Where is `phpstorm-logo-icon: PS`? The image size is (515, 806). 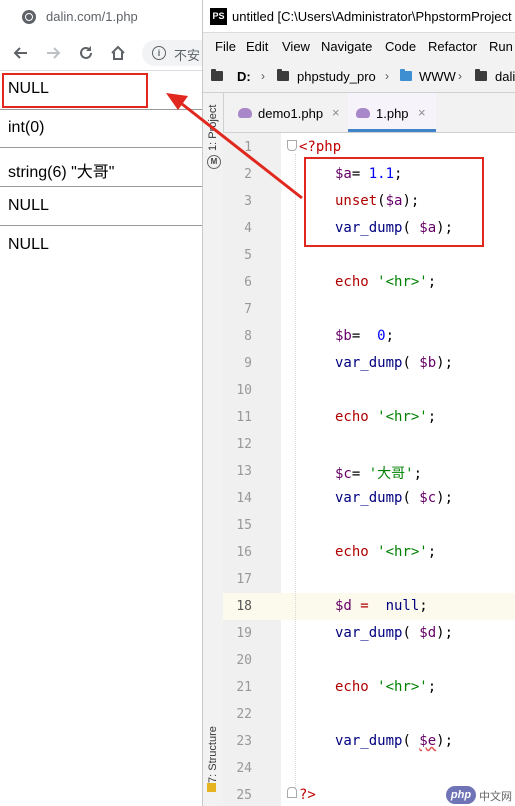 phpstorm-logo-icon: PS is located at coordinates (218, 16).